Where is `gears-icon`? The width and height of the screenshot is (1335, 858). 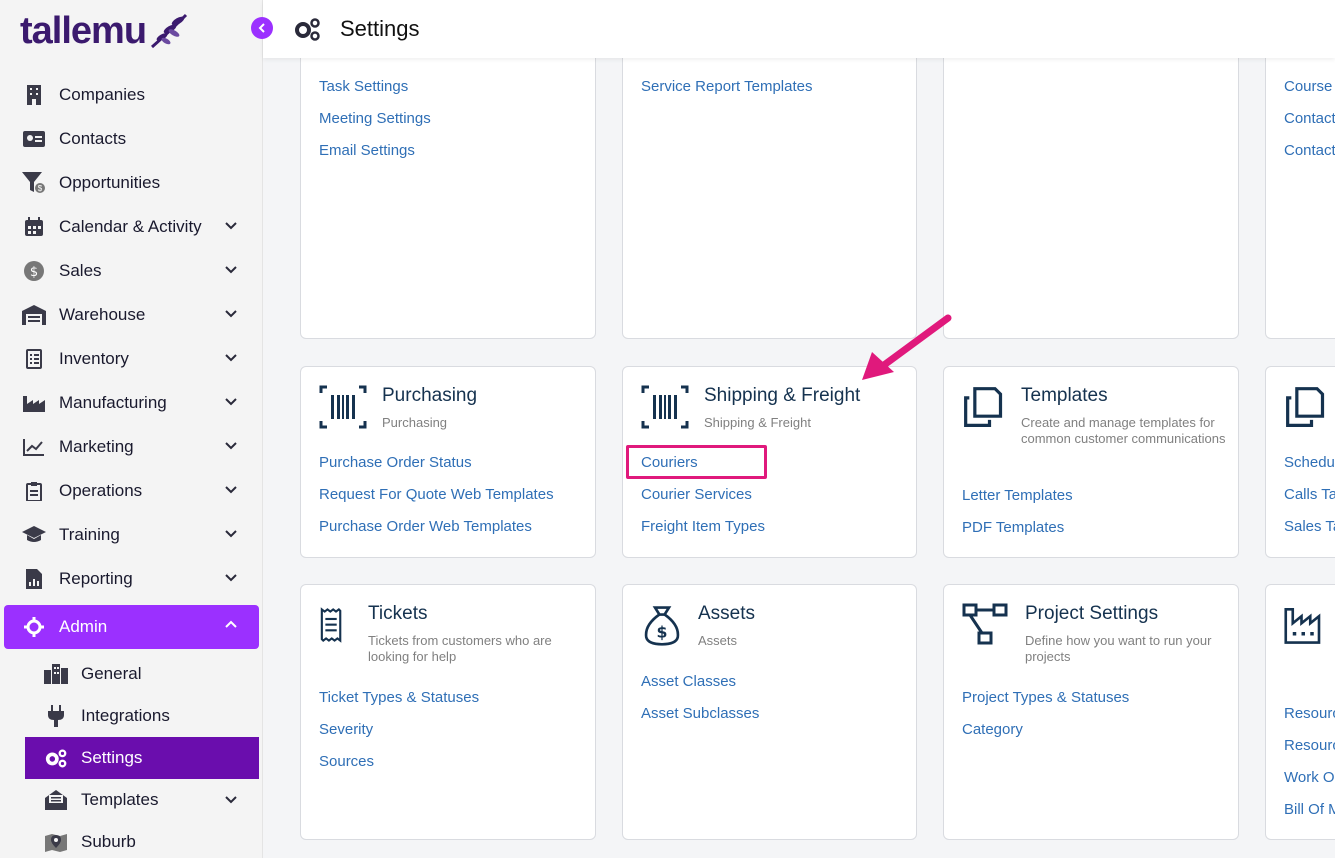 gears-icon is located at coordinates (56, 758).